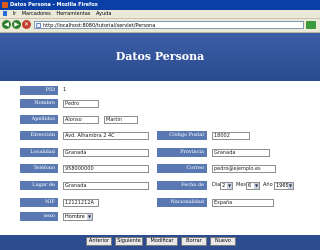 This screenshot has height=250, width=320. What do you see at coordinates (99, 241) in the screenshot?
I see `anterior-button: Anterior` at bounding box center [99, 241].